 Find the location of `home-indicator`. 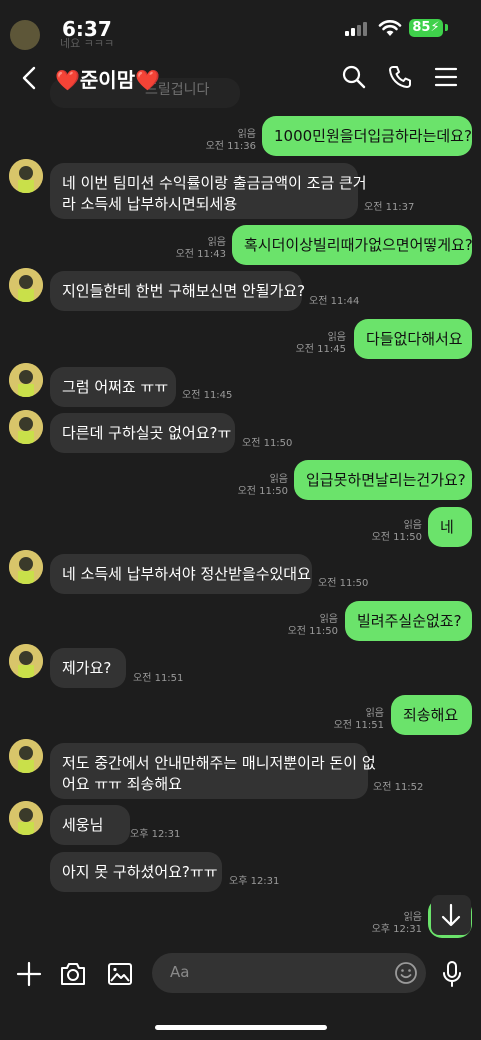

home-indicator is located at coordinates (241, 1027).